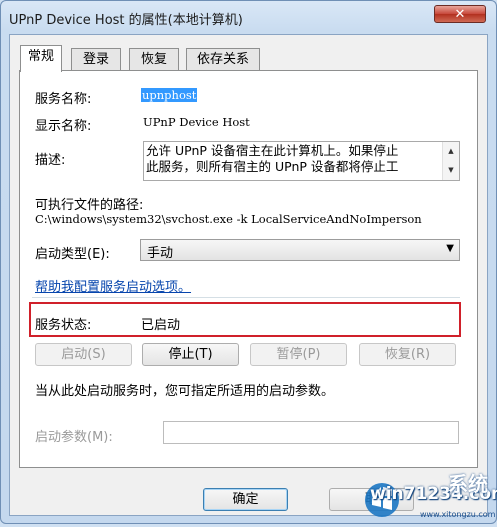 The width and height of the screenshot is (497, 527). What do you see at coordinates (272, 166) in the screenshot?
I see `description-line-2: 此服务，则所有宿主的 UPnP 设备都将停止工` at bounding box center [272, 166].